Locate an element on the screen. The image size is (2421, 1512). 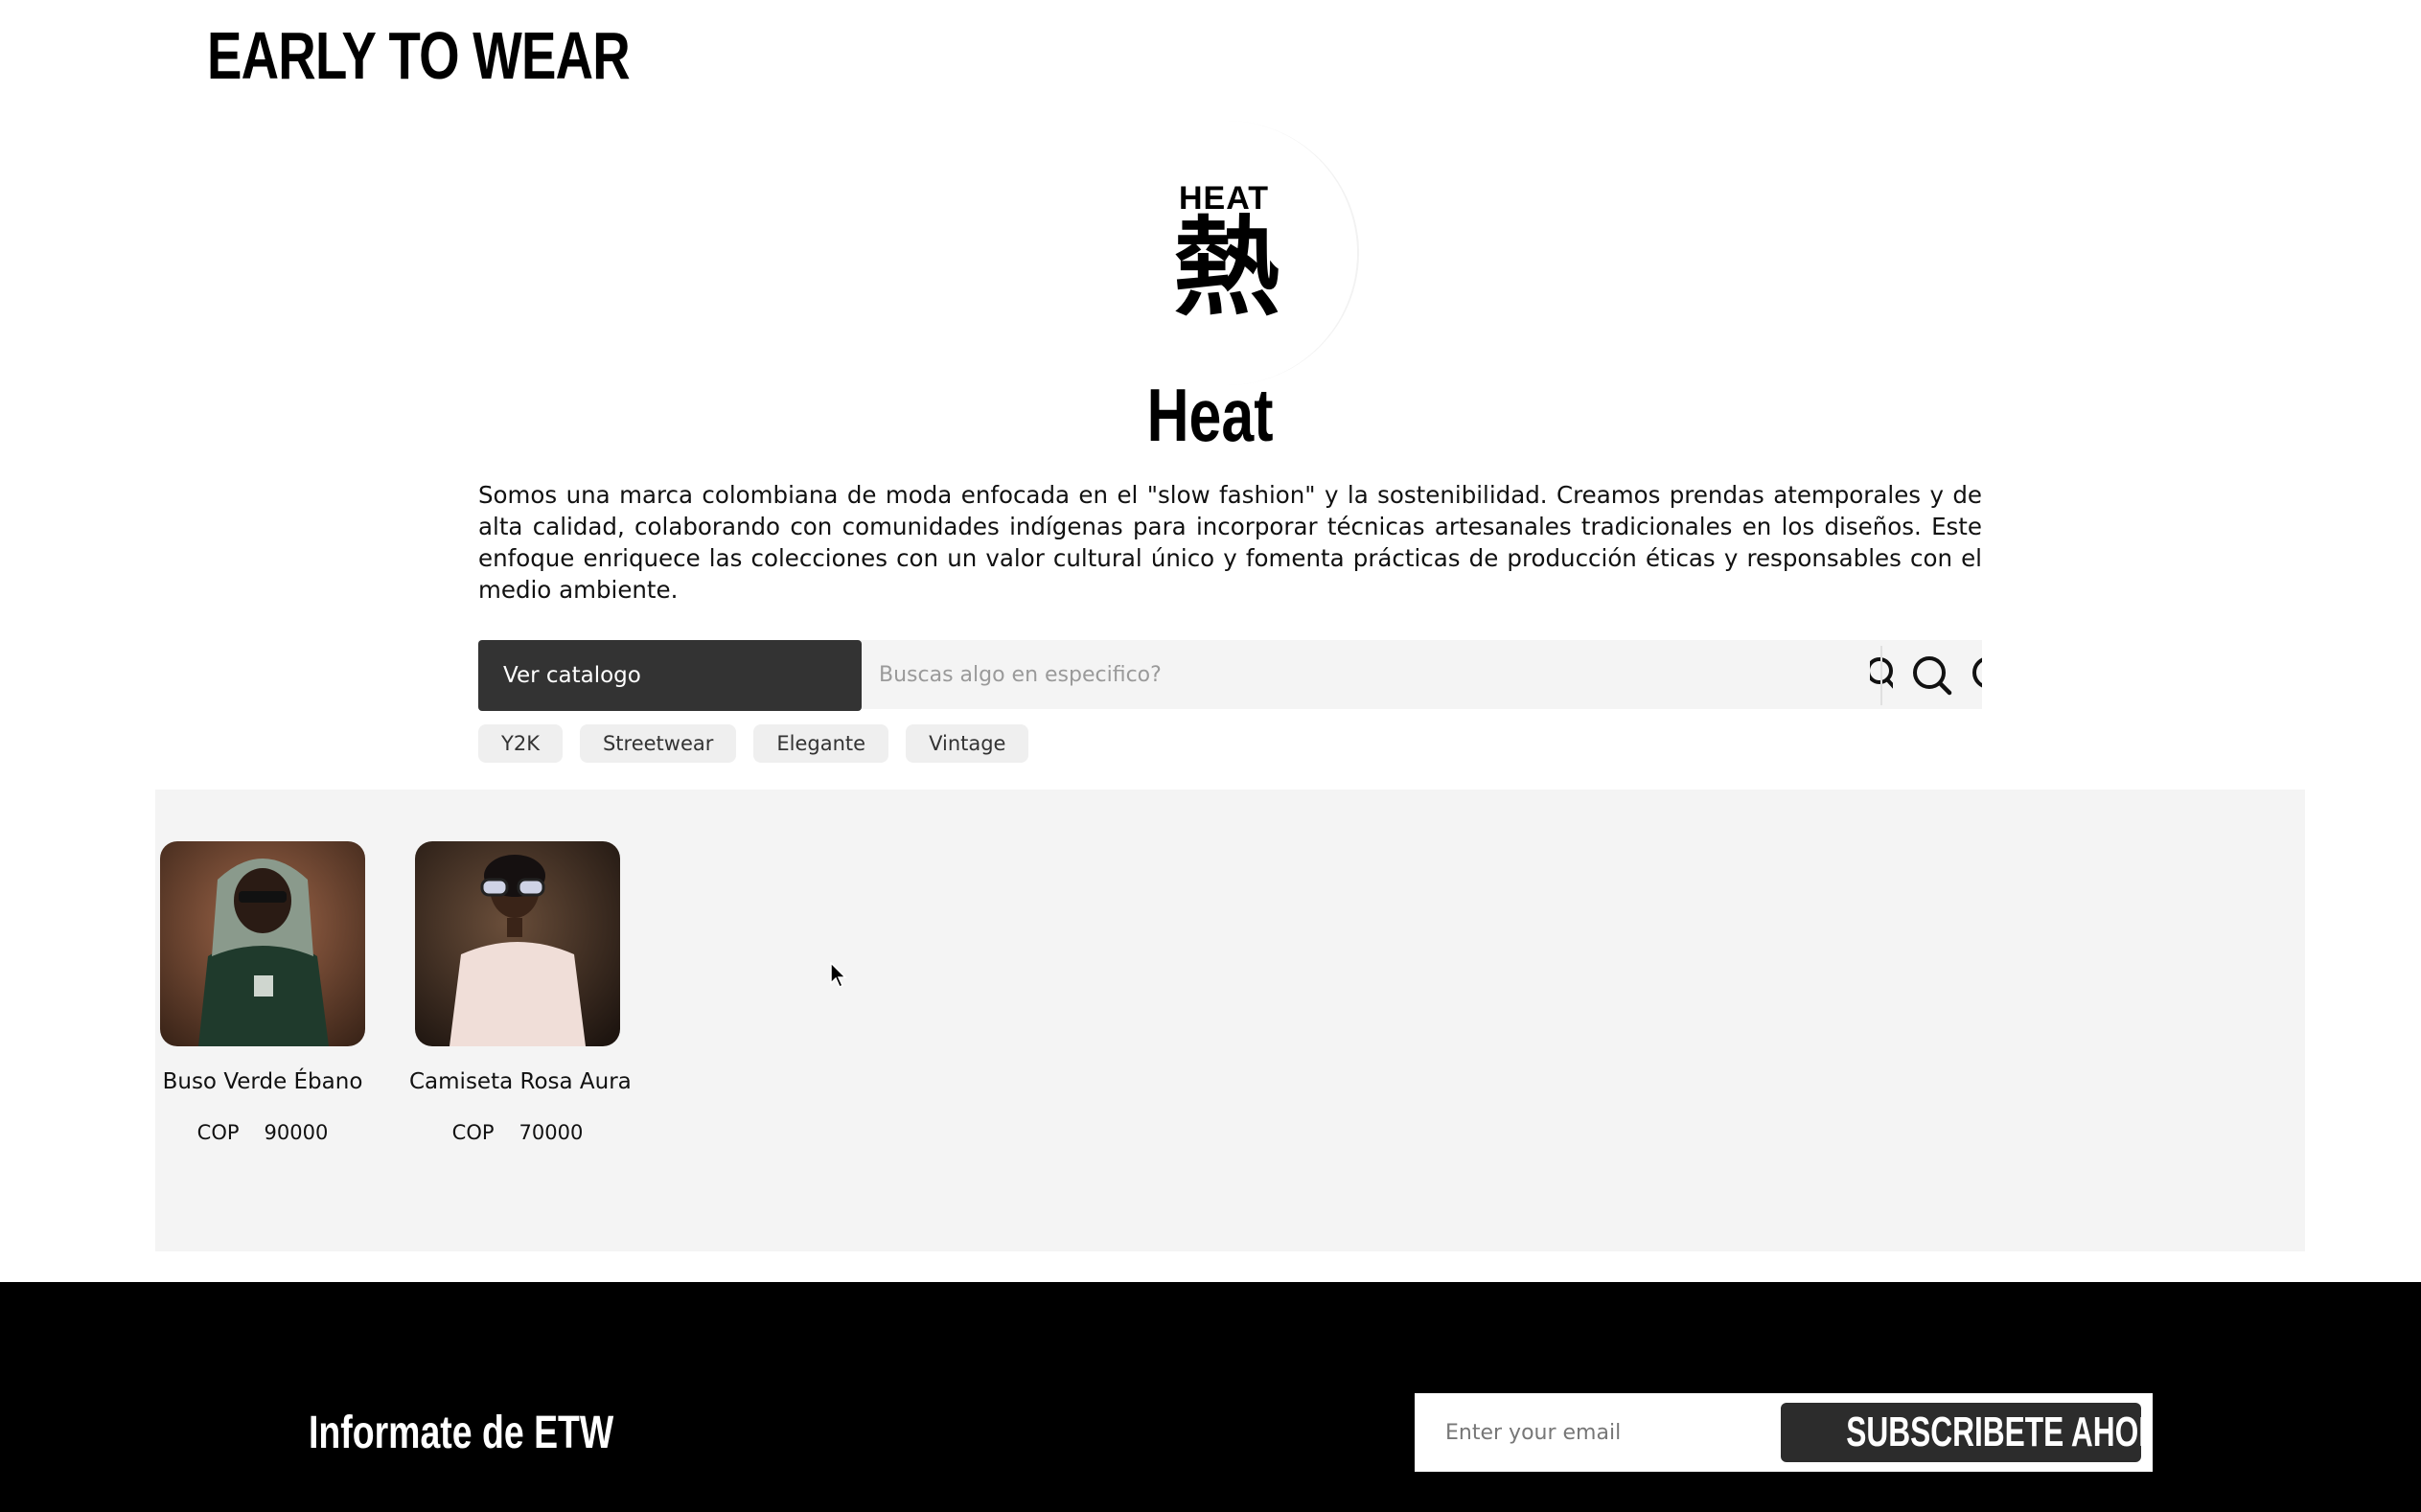
search-divider is located at coordinates (1881, 676).